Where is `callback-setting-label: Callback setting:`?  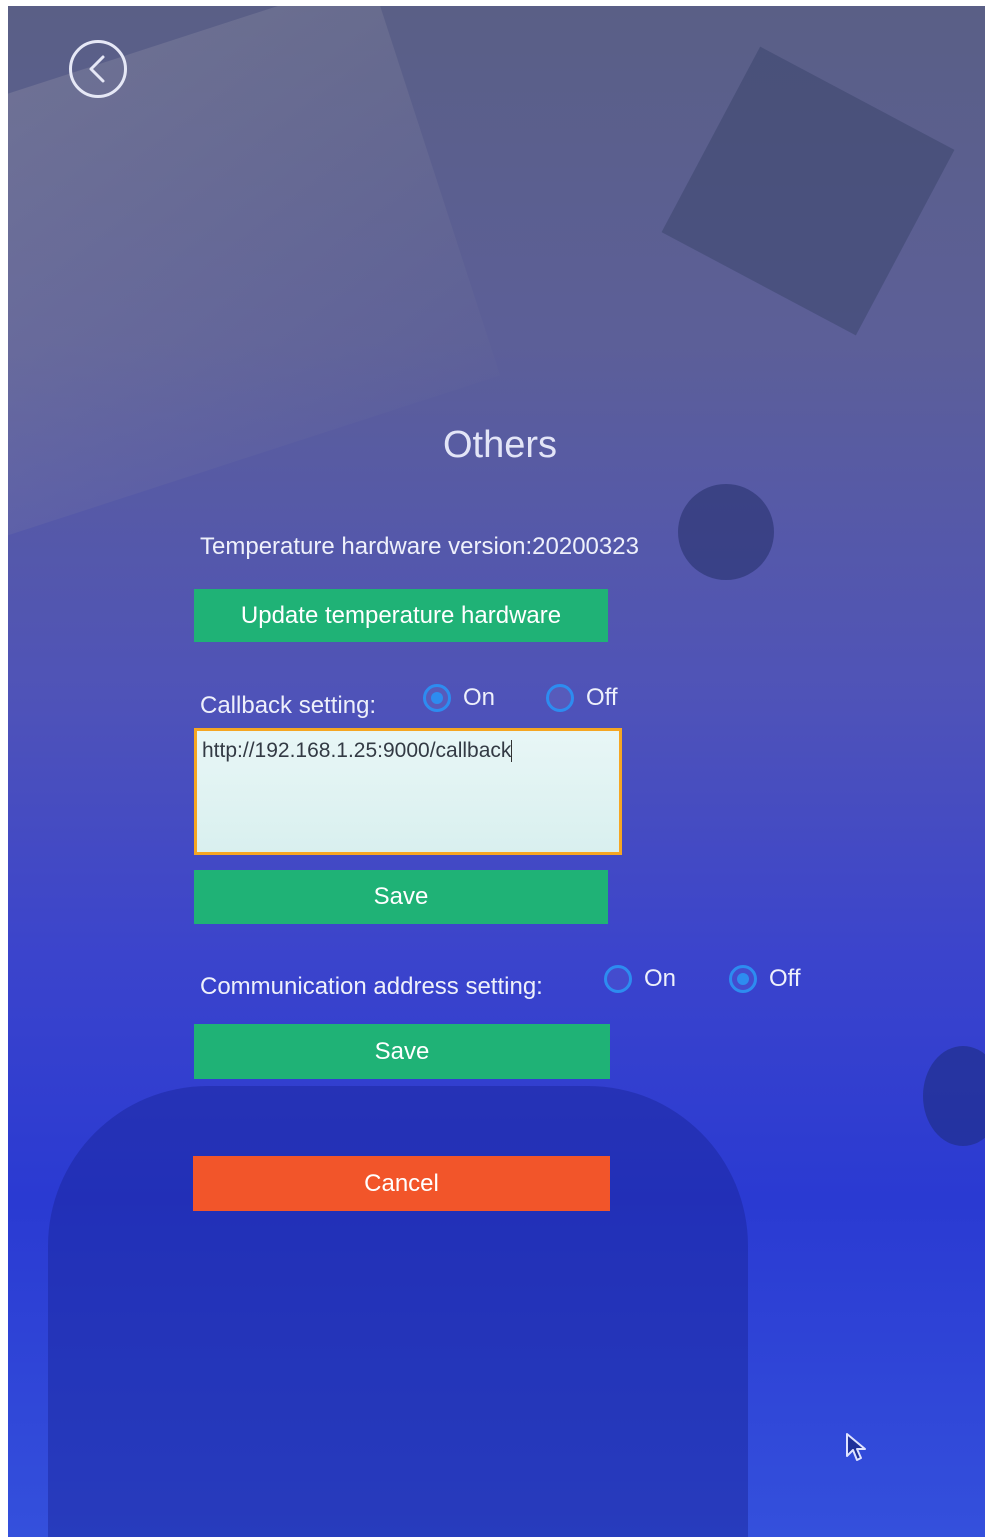
callback-setting-label: Callback setting: is located at coordinates (288, 705).